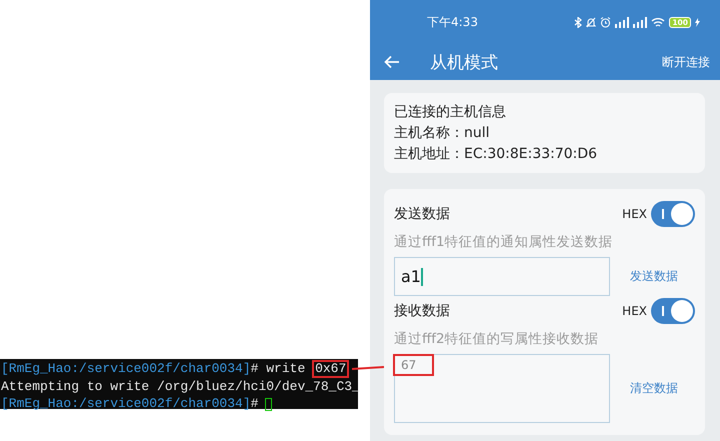 The image size is (720, 441). What do you see at coordinates (697, 22) in the screenshot?
I see `charging-icon` at bounding box center [697, 22].